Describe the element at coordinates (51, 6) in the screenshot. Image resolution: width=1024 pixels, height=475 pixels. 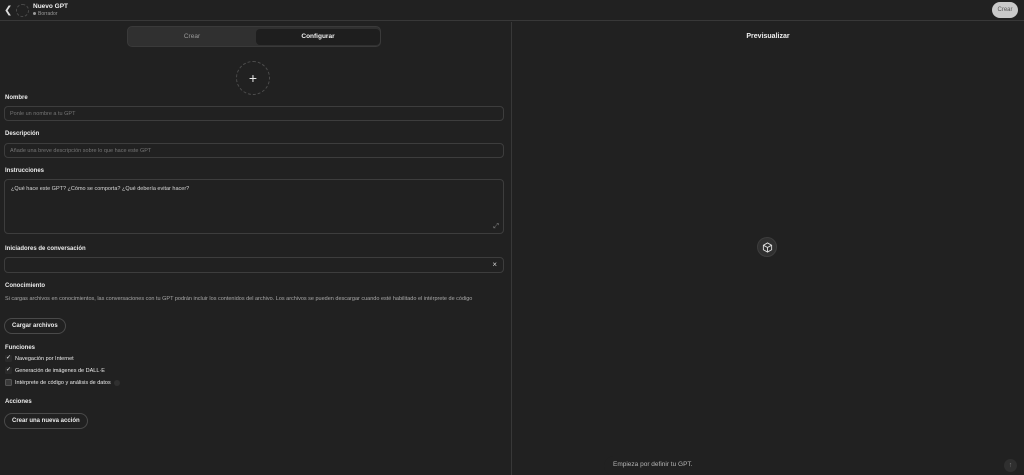
I see `gpt-title: Nuevo GPT` at that location.